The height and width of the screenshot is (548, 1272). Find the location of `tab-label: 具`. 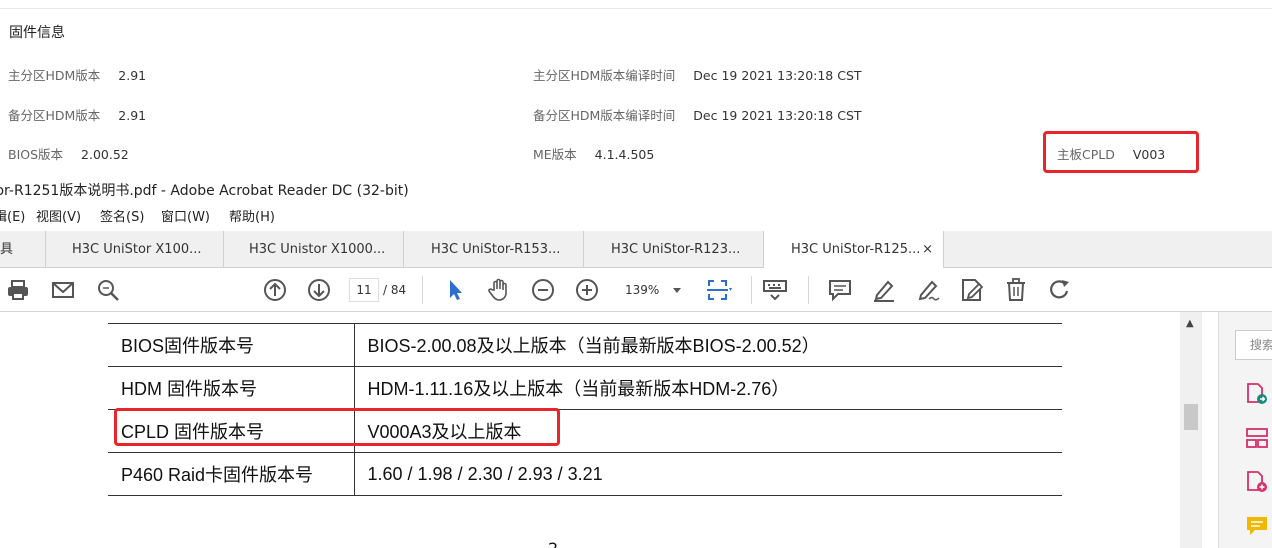

tab-label: 具 is located at coordinates (7, 249).